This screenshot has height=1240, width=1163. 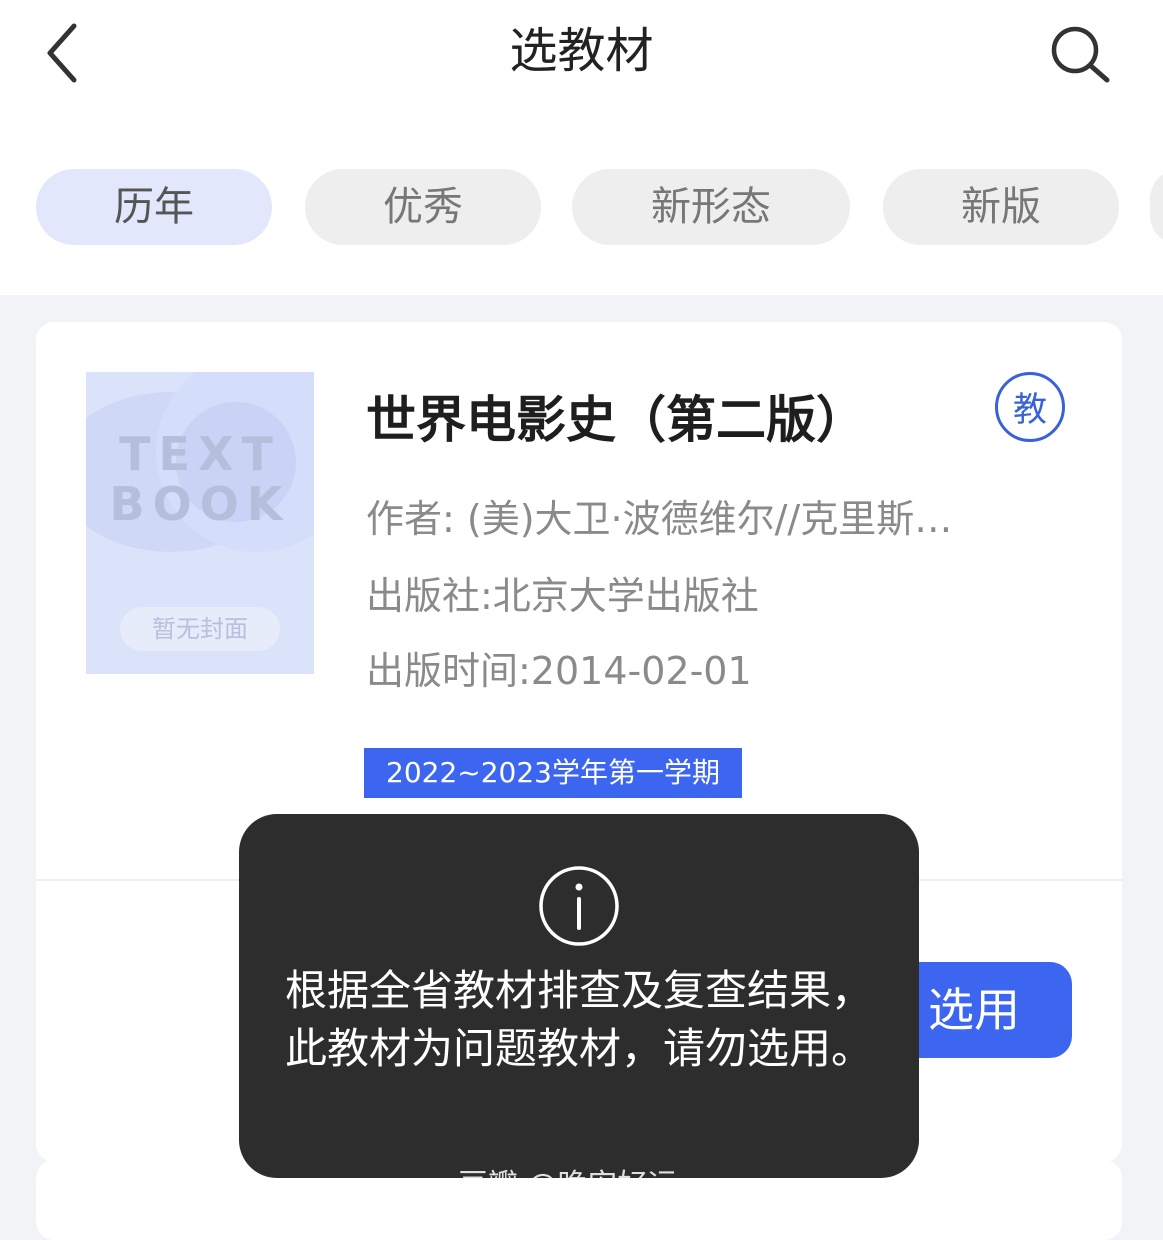 I want to click on book-cover: TEXT BOOK 暂无封面, so click(x=200, y=523).